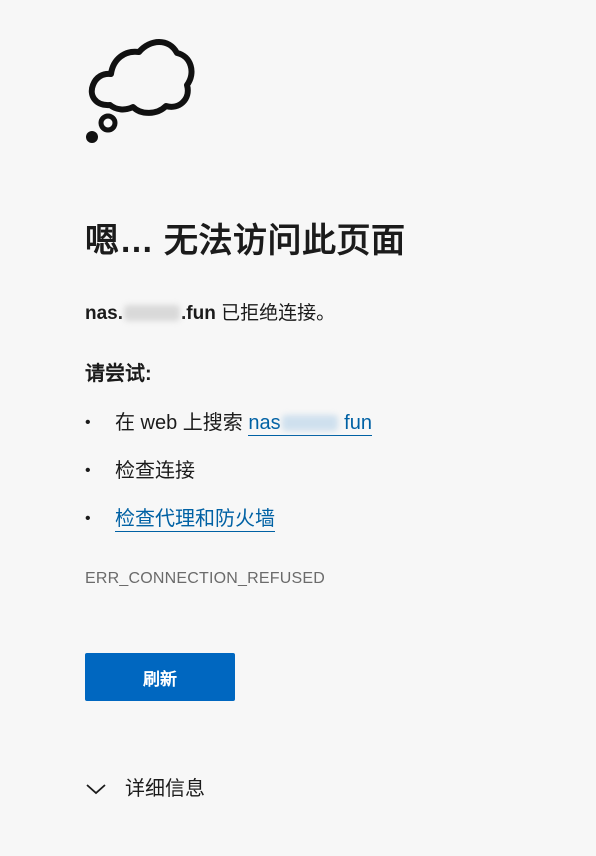  What do you see at coordinates (104, 313) in the screenshot?
I see `host-prefix: nas.` at bounding box center [104, 313].